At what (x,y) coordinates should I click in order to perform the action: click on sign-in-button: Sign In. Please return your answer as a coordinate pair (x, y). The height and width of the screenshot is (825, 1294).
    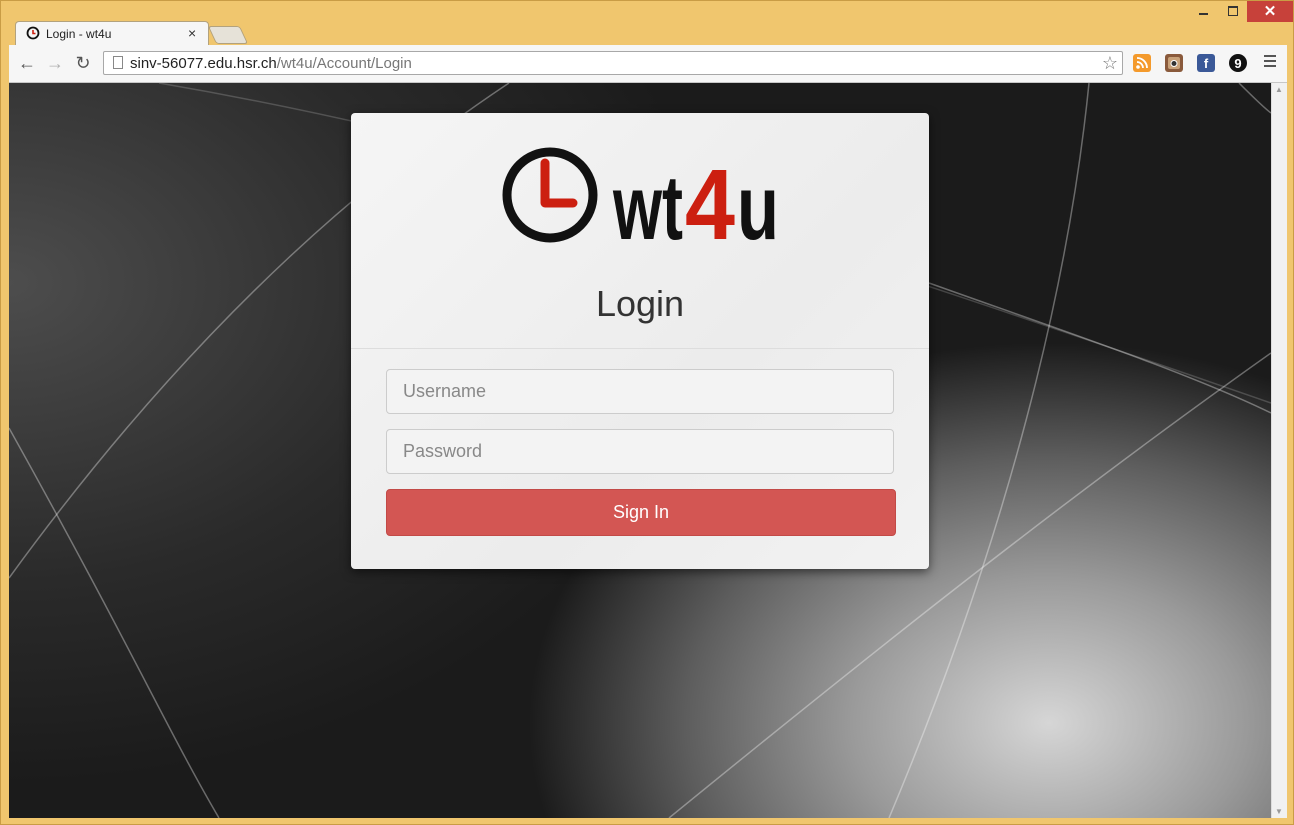
    Looking at the image, I should click on (641, 512).